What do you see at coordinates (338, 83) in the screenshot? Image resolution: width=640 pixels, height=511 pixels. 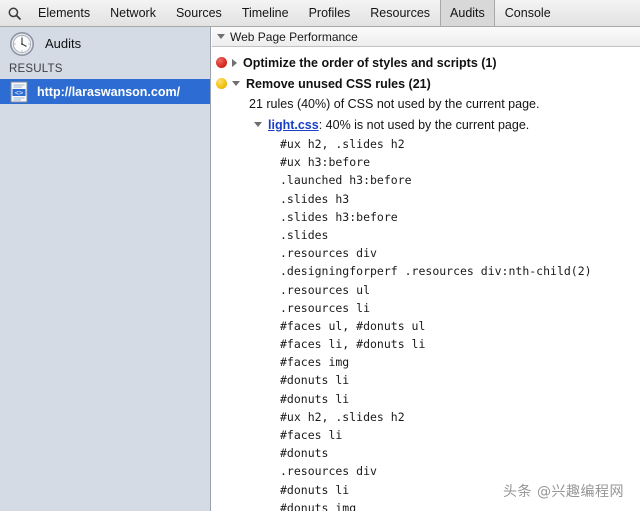 I see `audit-label-remove-unused-css: Remove unused CSS rules (21)` at bounding box center [338, 83].